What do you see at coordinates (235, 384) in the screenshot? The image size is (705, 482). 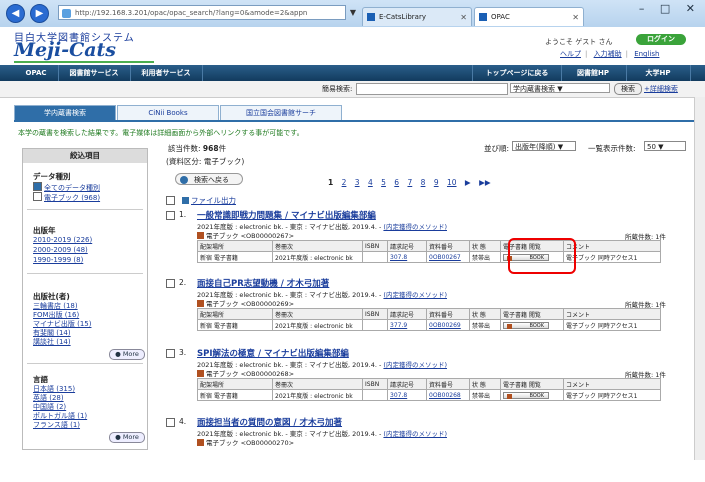 I see `table-header-cell: 配架場所` at bounding box center [235, 384].